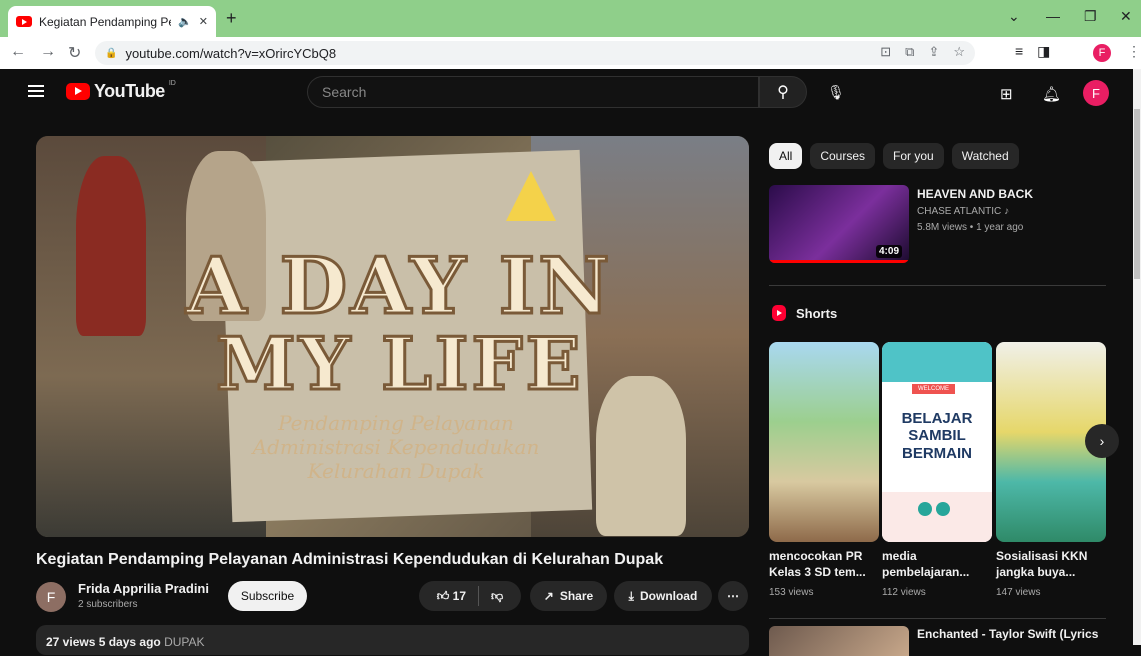  What do you see at coordinates (839, 641) in the screenshot?
I see `recommended-thumbnail` at bounding box center [839, 641].